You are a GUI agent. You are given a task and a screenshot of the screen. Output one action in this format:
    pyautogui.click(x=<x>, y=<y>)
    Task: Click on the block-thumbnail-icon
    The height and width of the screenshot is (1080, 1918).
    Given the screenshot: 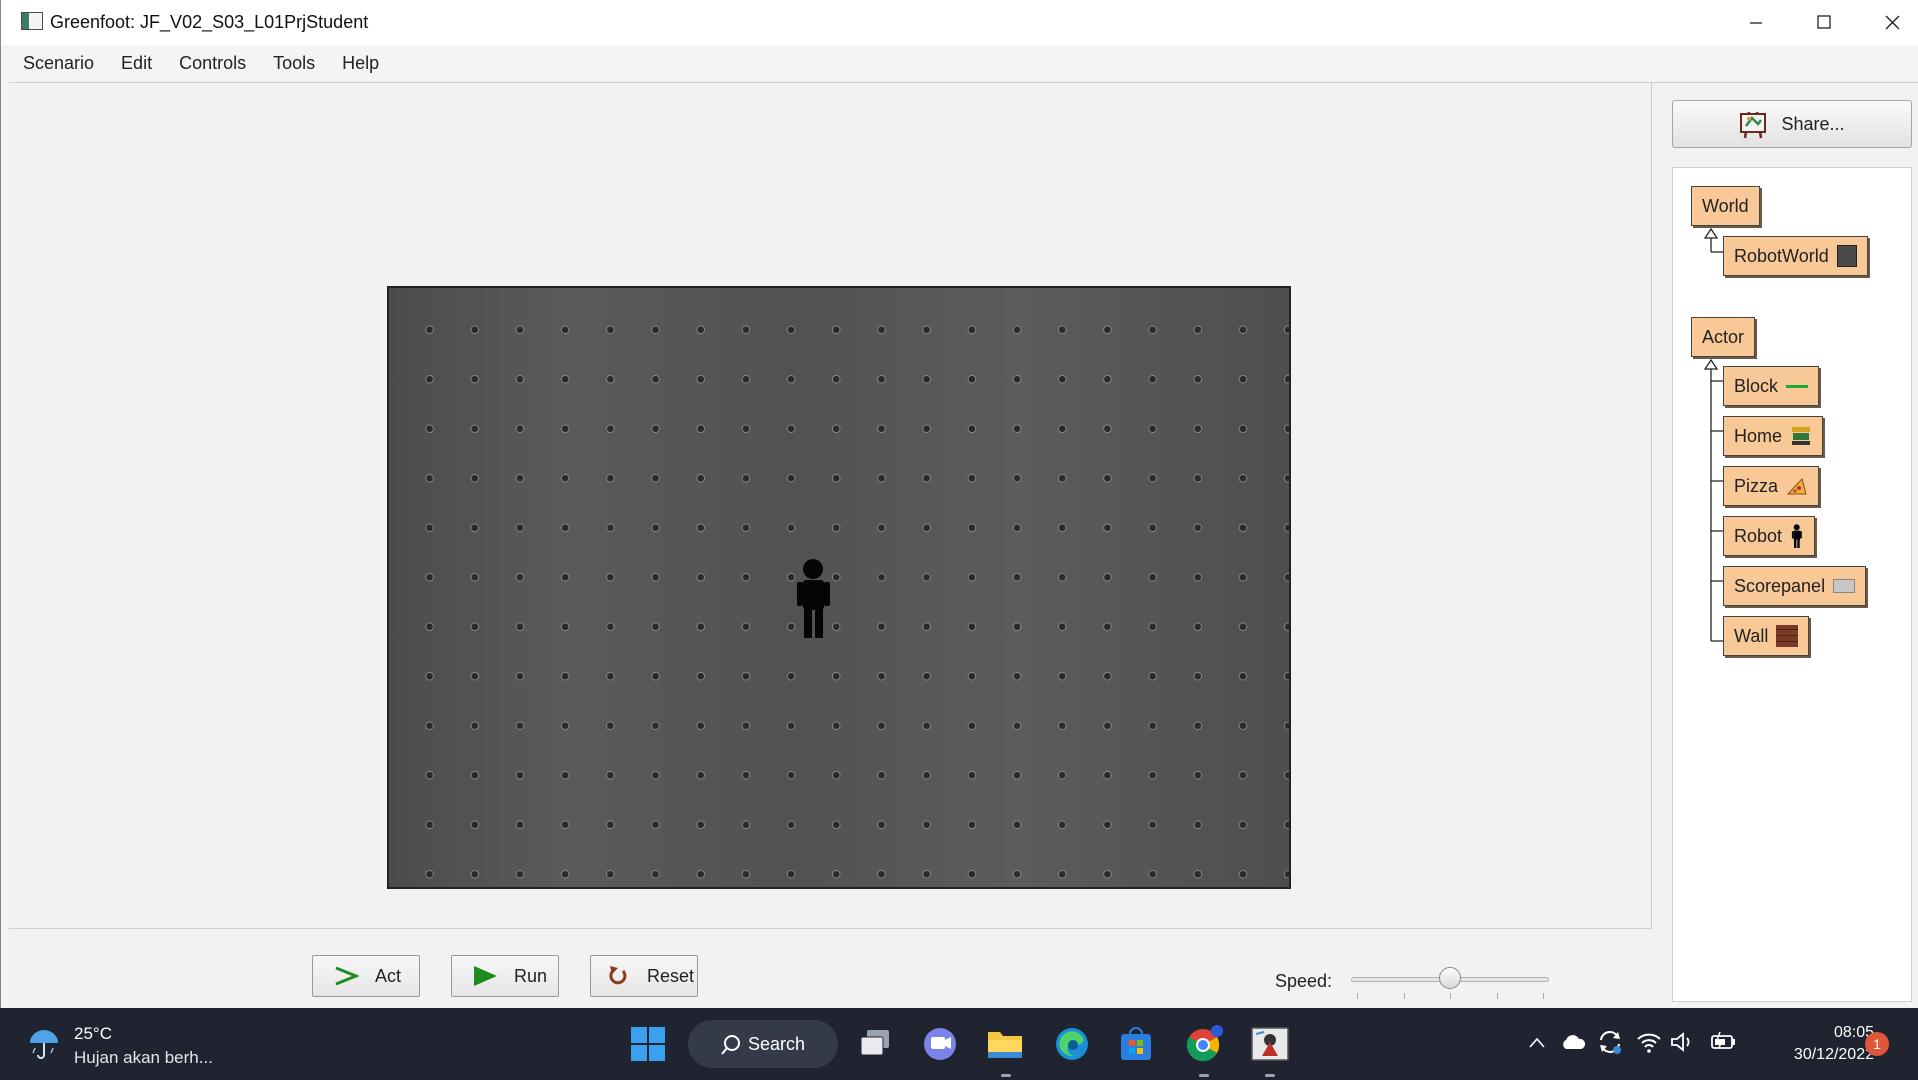 What is the action you would take?
    pyautogui.click(x=1797, y=386)
    